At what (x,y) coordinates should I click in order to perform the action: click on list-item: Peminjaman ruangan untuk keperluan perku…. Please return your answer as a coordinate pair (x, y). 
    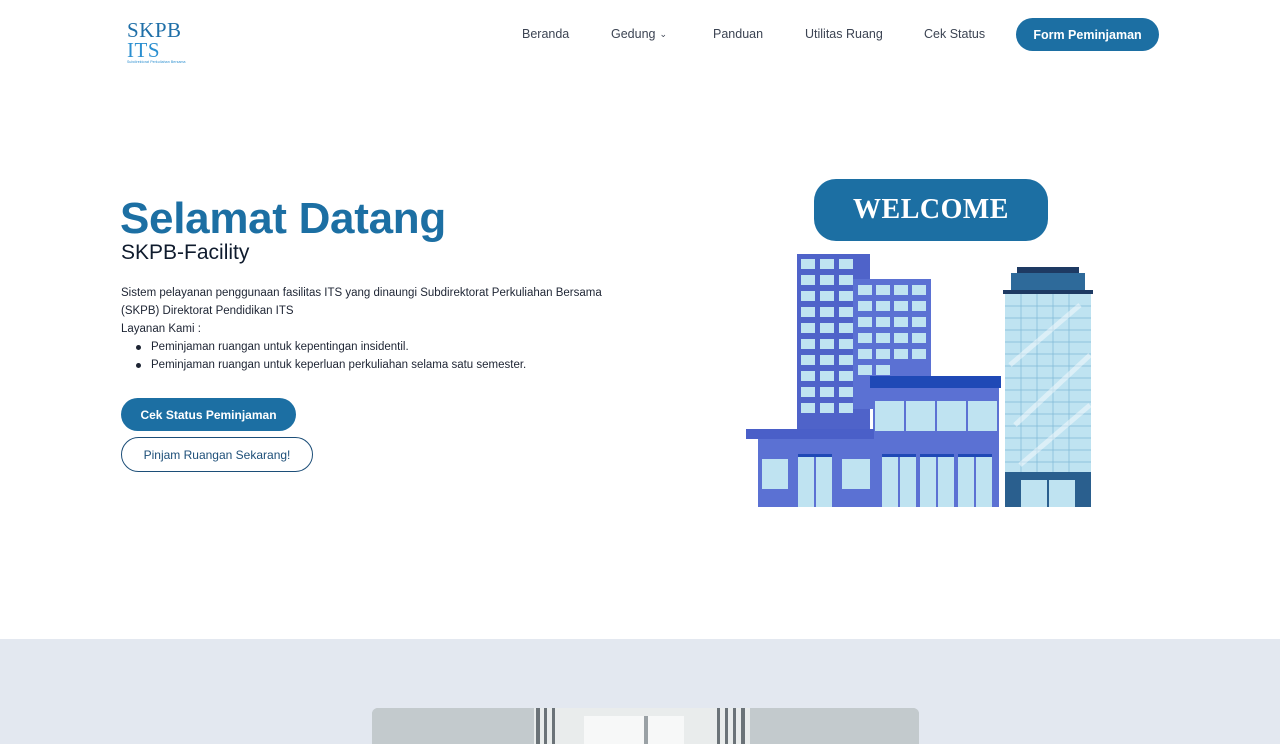
    Looking at the image, I should click on (330, 365).